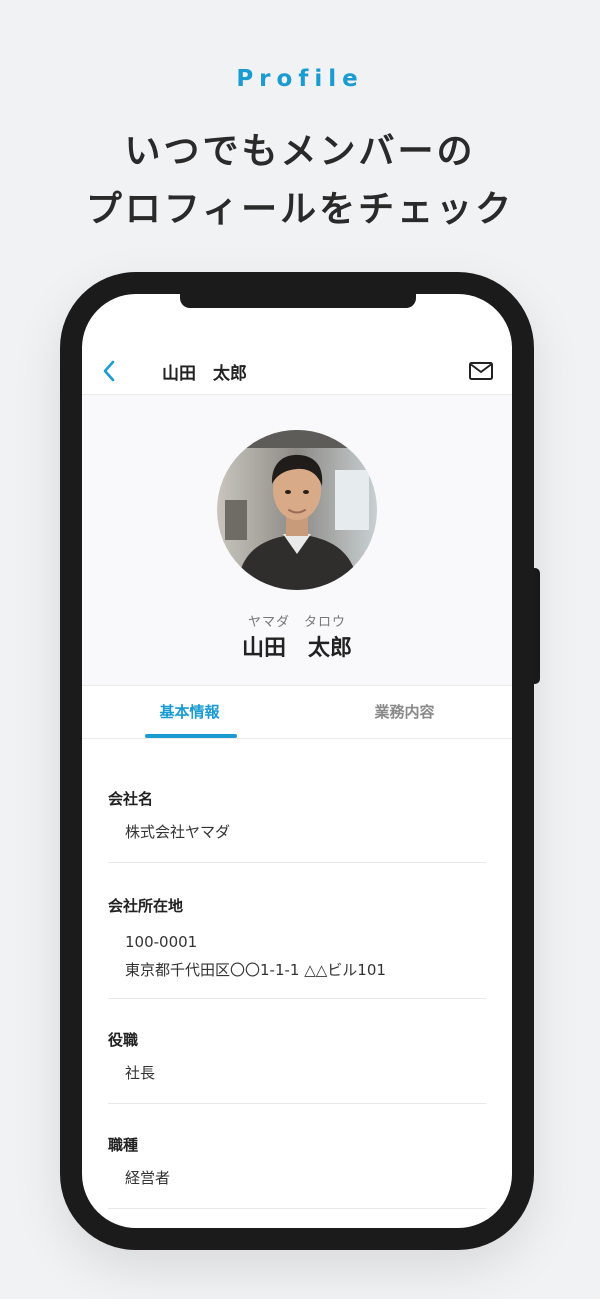 This screenshot has width=600, height=1299. I want to click on field-company-name: 会社名 株式会社ヤマダ, so click(297, 800).